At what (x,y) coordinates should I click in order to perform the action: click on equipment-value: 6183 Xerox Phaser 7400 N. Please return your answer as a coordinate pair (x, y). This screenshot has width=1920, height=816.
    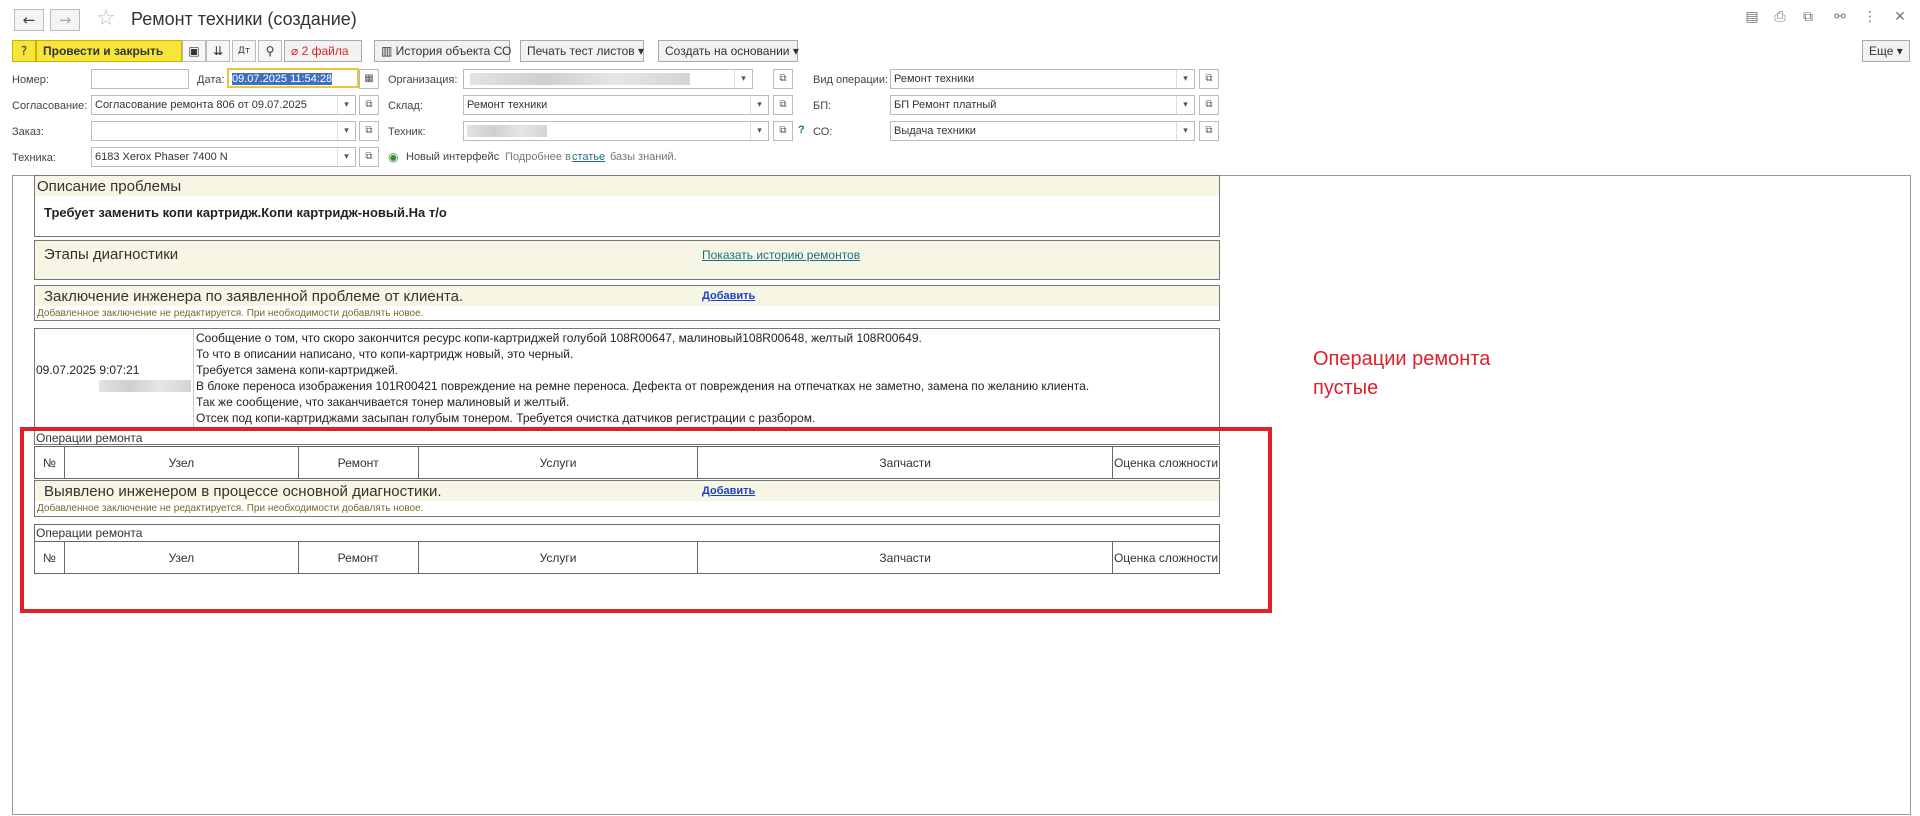
    Looking at the image, I should click on (161, 157).